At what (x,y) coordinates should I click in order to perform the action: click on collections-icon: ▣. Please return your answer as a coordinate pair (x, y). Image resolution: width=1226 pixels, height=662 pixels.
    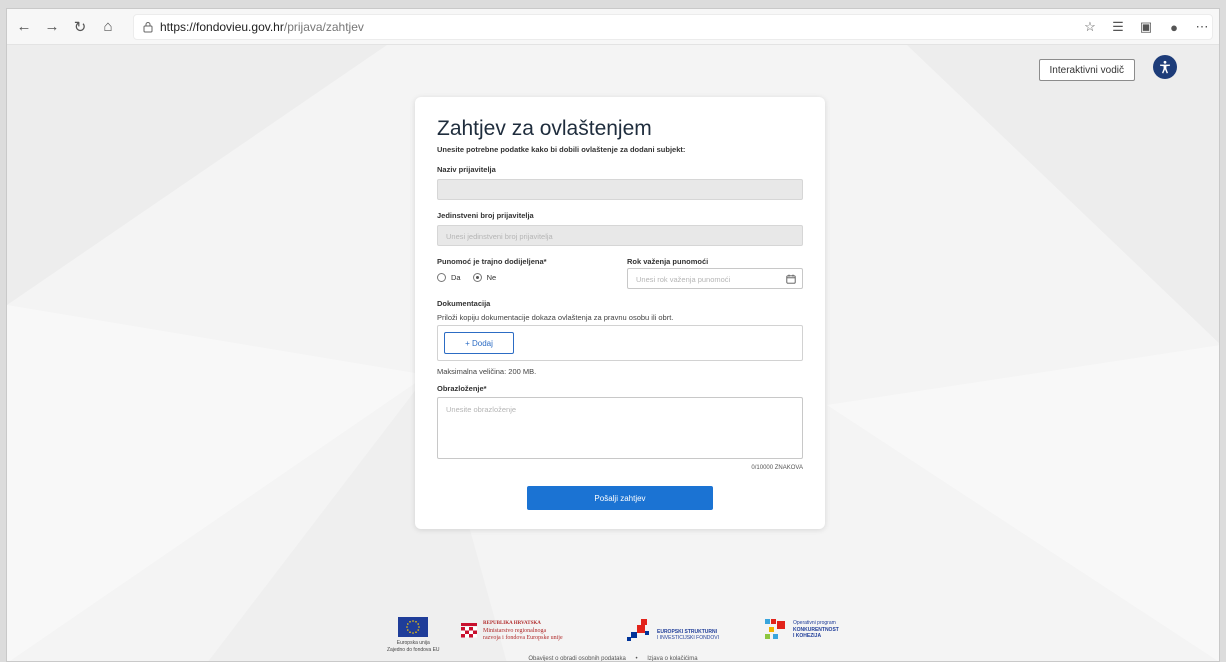
    Looking at the image, I should click on (1146, 27).